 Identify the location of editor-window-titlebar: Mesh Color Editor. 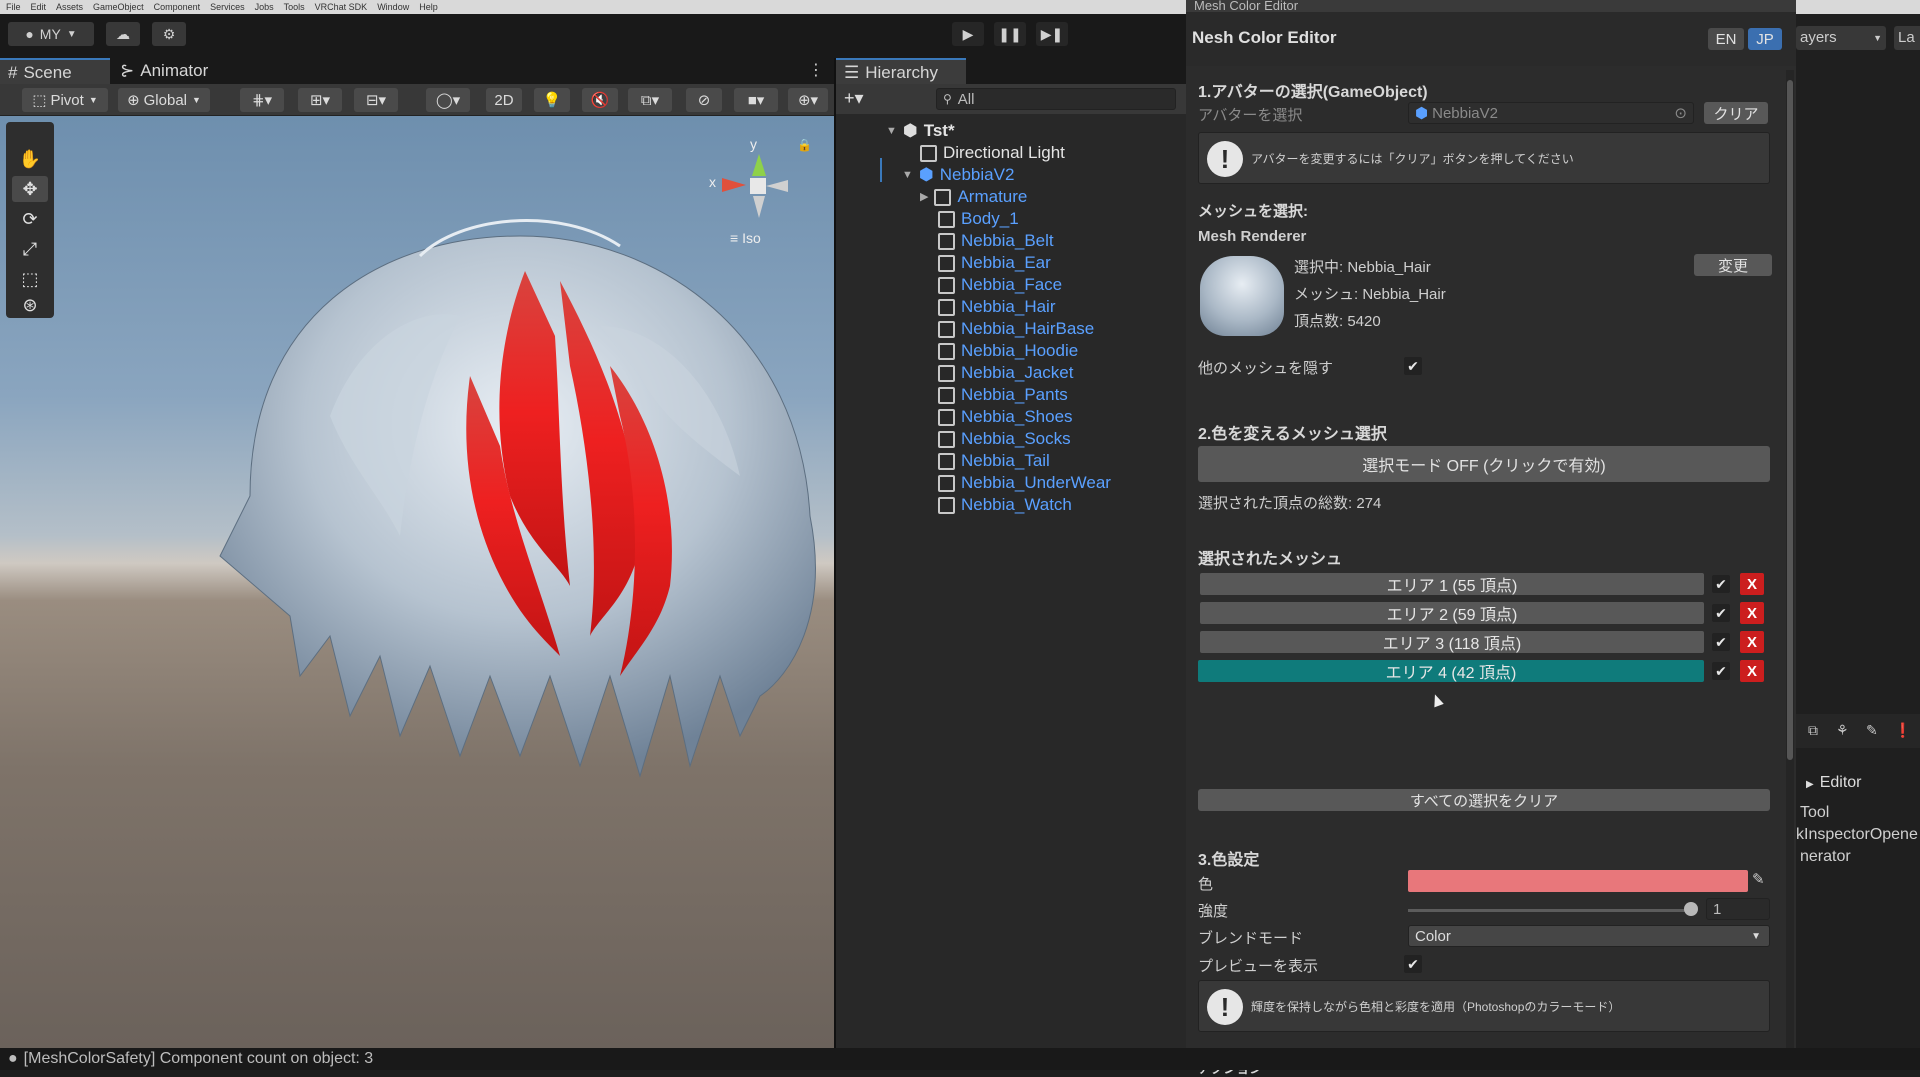
(1491, 6).